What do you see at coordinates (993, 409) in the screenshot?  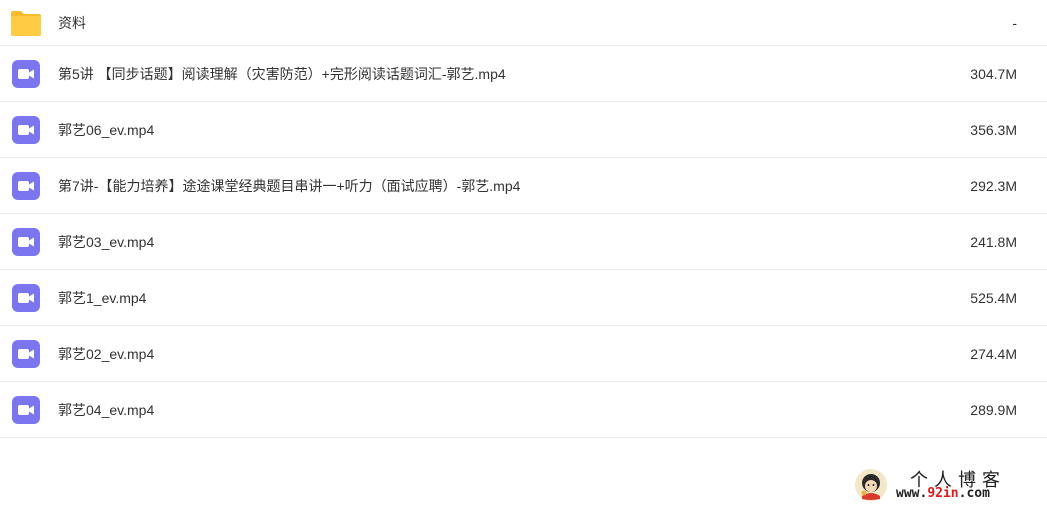 I see `file-size: 289.9M` at bounding box center [993, 409].